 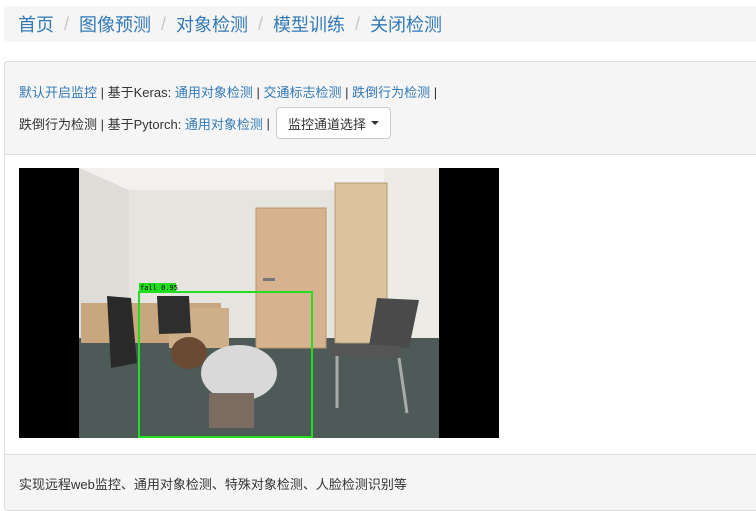 I want to click on keras-fall-detection-link: 跌倒行为检测, so click(x=391, y=92).